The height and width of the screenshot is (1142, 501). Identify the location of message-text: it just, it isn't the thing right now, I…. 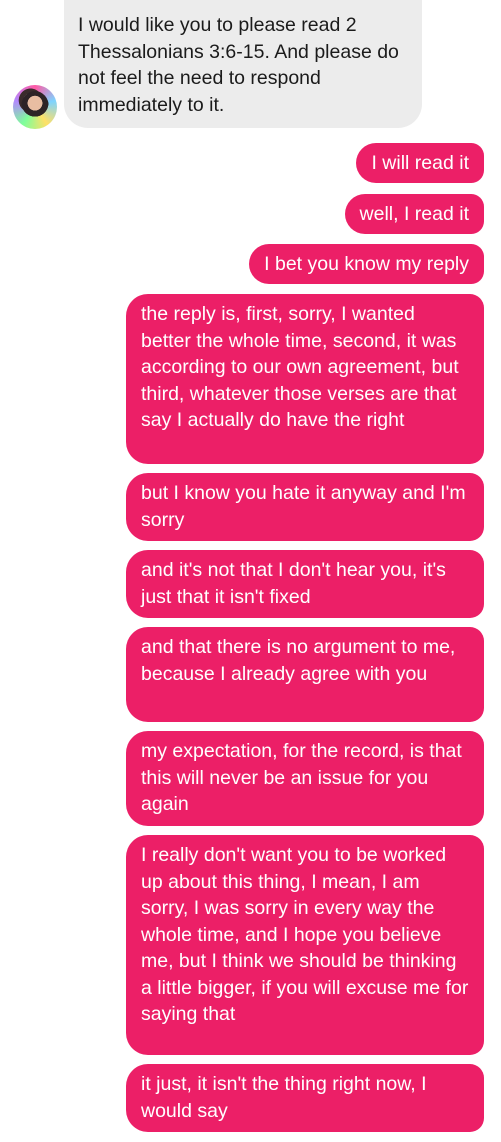
(284, 1097).